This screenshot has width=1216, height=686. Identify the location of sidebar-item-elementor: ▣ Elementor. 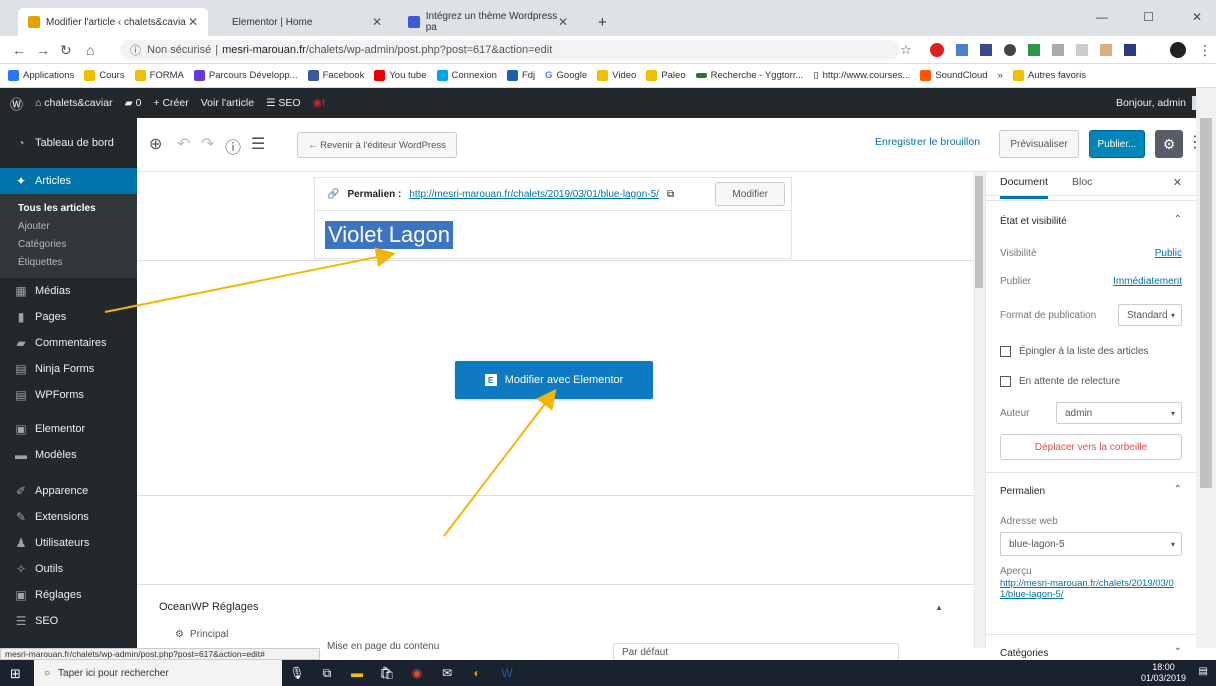
(68, 429).